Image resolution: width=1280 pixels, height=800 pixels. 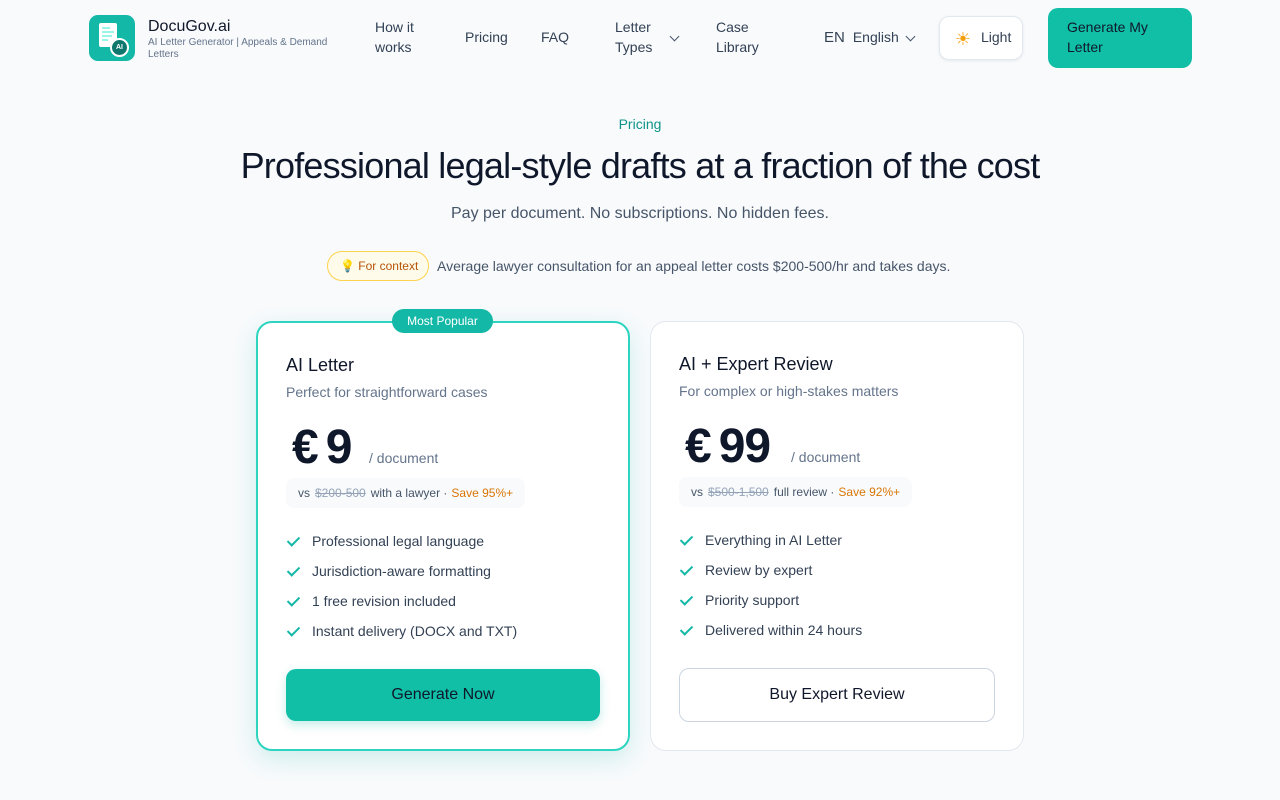 I want to click on price-value: 9, so click(x=339, y=447).